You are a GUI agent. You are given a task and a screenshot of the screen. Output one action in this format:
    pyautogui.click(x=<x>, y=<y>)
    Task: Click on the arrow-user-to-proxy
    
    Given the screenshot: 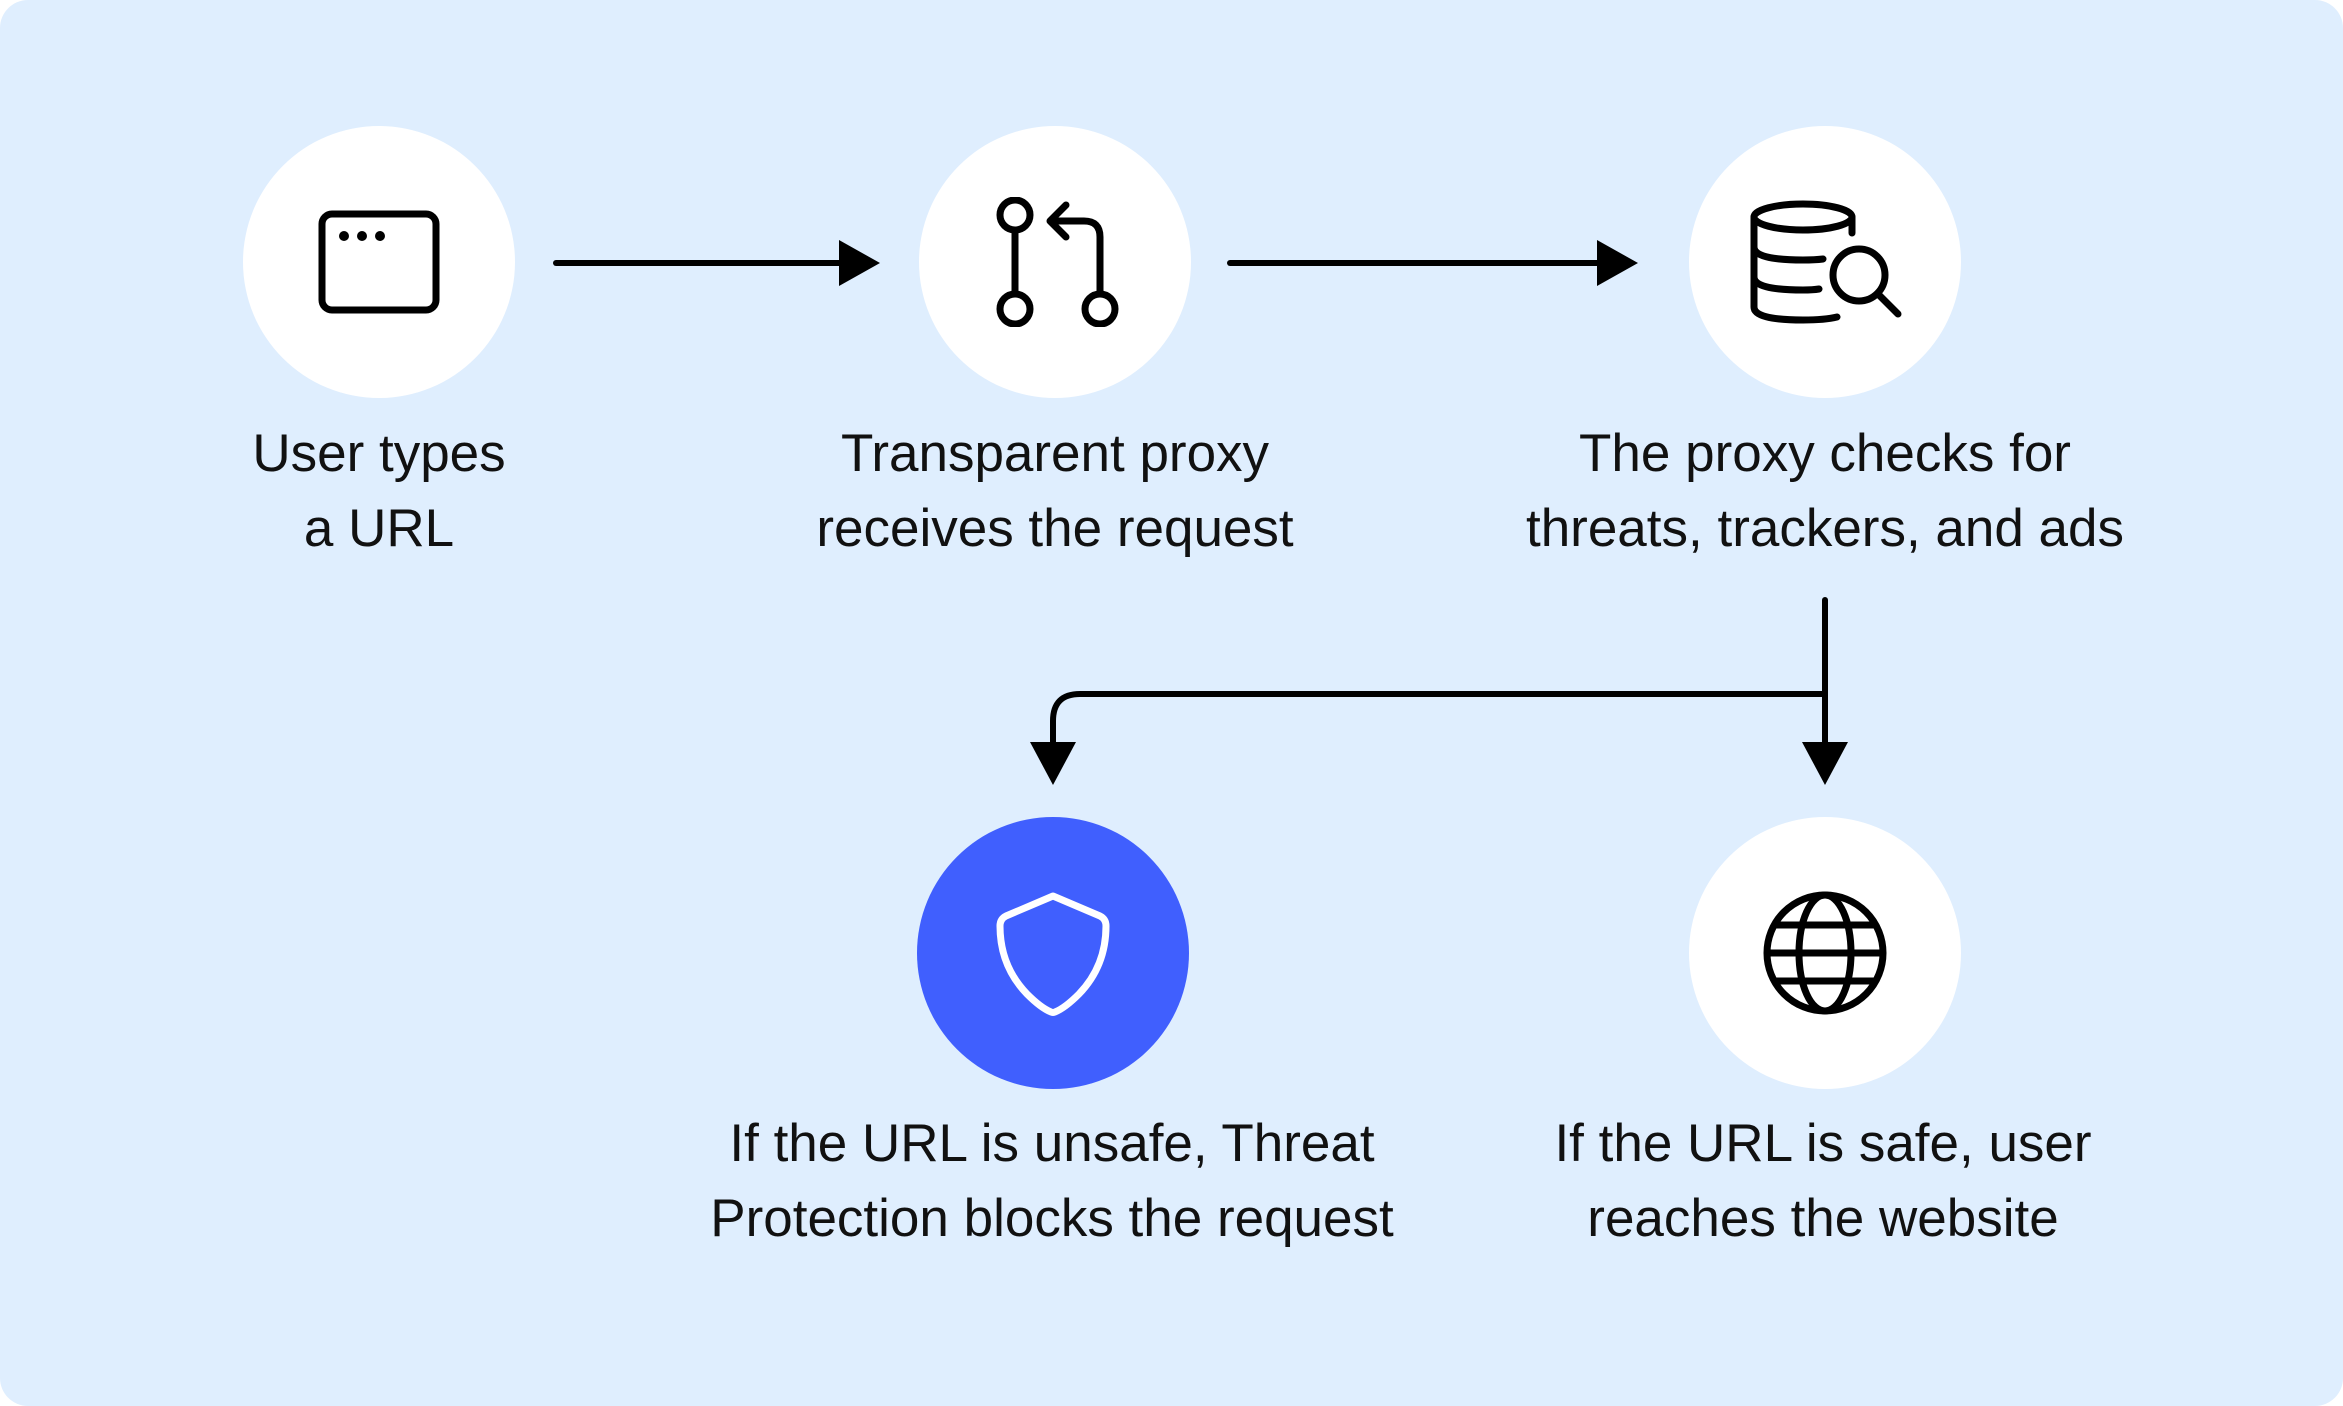 What is the action you would take?
    pyautogui.click(x=716, y=263)
    